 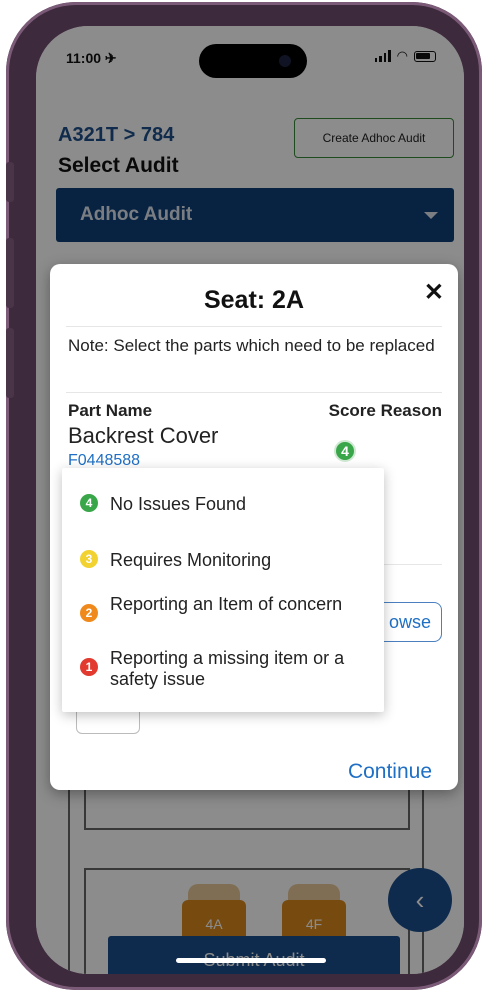 I want to click on part-name: Backrest Cover, so click(x=143, y=435).